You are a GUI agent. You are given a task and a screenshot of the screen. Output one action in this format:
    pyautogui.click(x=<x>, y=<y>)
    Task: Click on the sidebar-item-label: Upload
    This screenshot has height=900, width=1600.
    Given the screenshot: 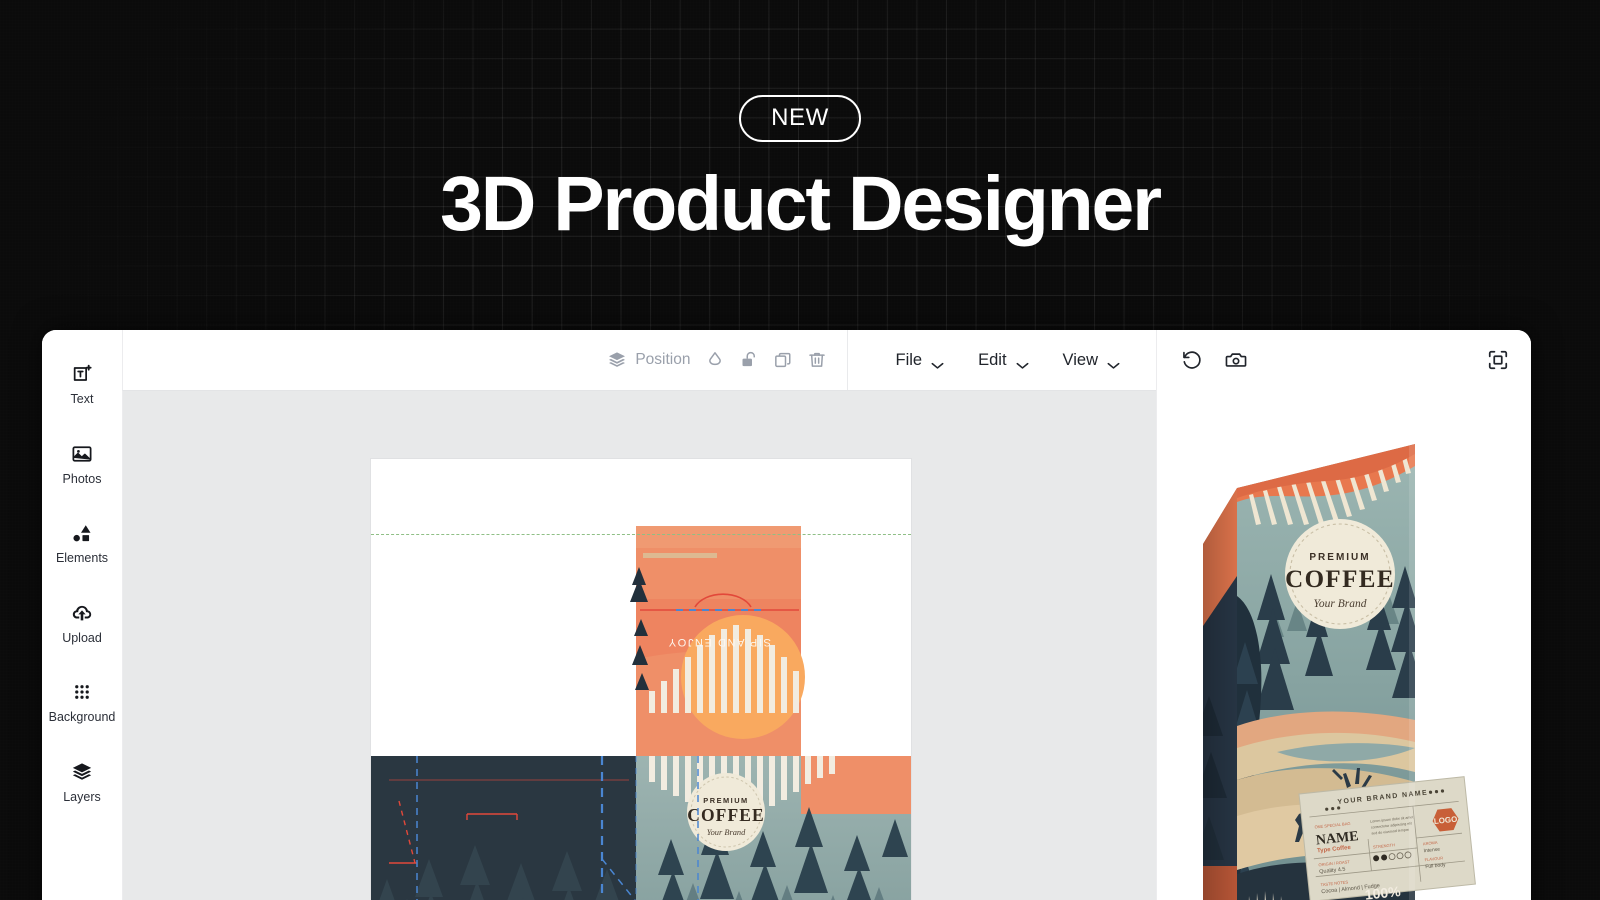 What is the action you would take?
    pyautogui.click(x=82, y=637)
    